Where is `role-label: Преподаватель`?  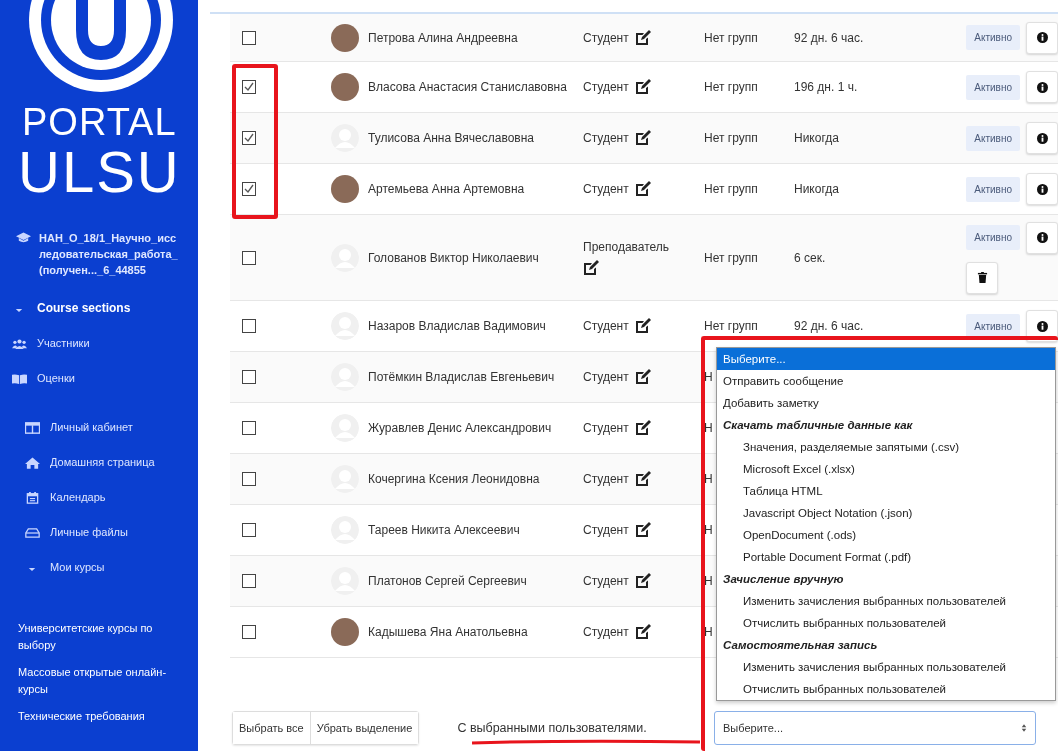
role-label: Преподаватель is located at coordinates (626, 246).